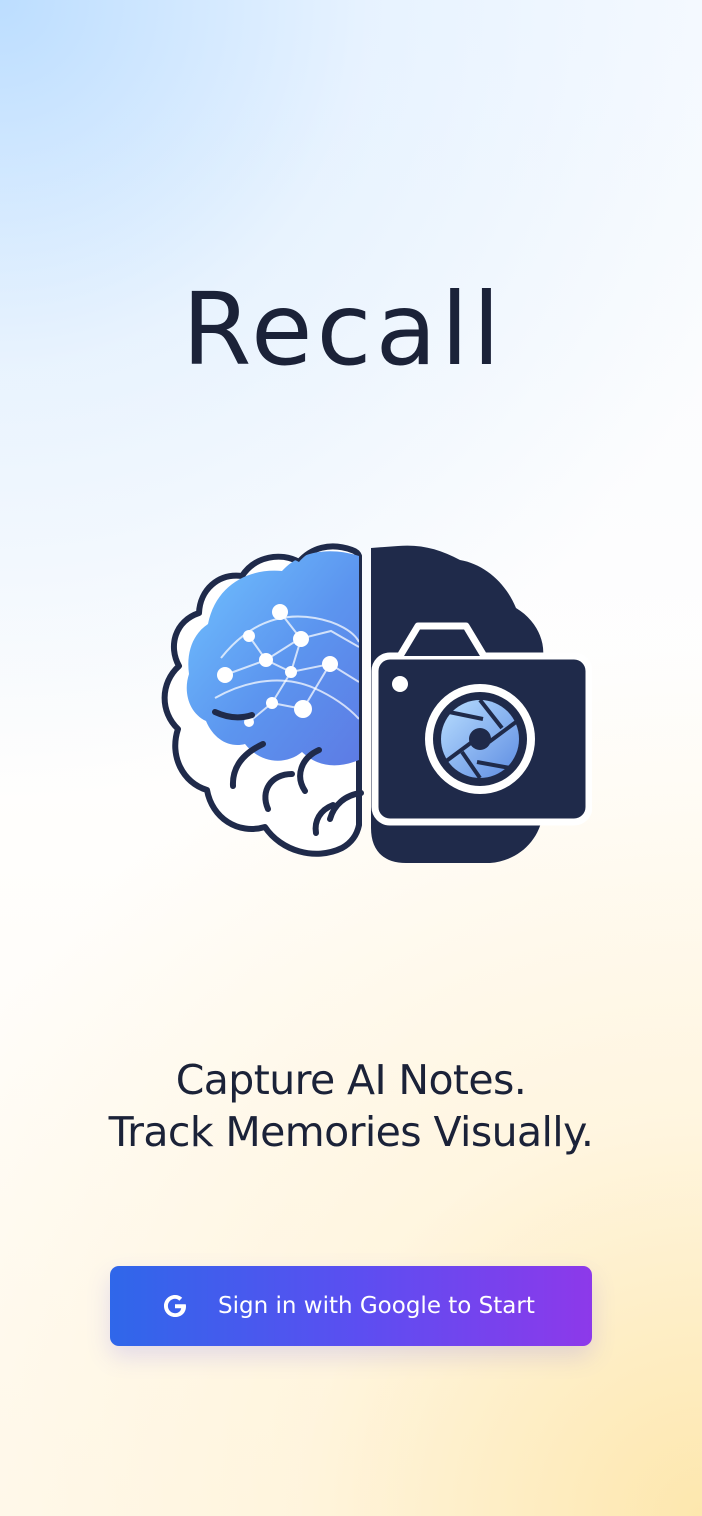 This screenshot has width=702, height=1516. Describe the element at coordinates (175, 1306) in the screenshot. I see `google-icon` at that location.